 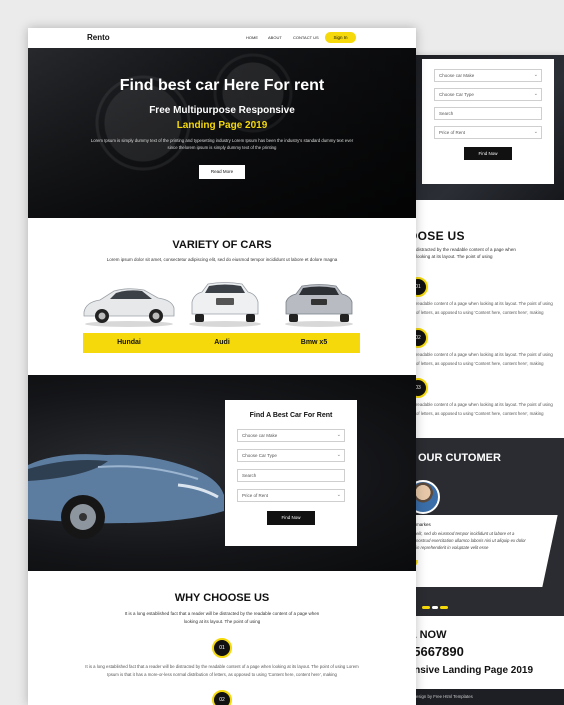 What do you see at coordinates (340, 37) in the screenshot?
I see `sign-in-button: Sign In` at bounding box center [340, 37].